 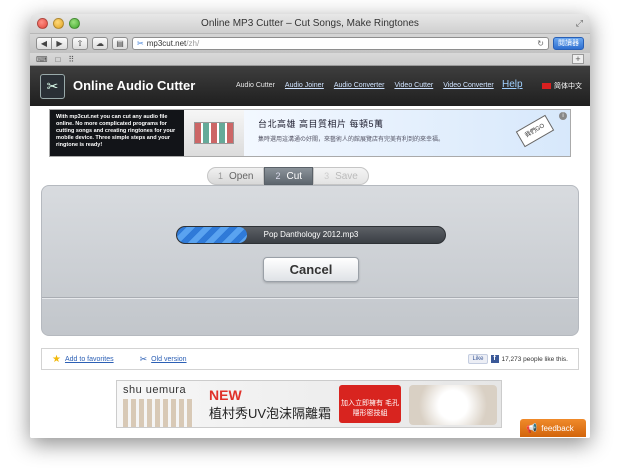 What do you see at coordinates (120, 43) in the screenshot?
I see `extension-icon: ▤` at bounding box center [120, 43].